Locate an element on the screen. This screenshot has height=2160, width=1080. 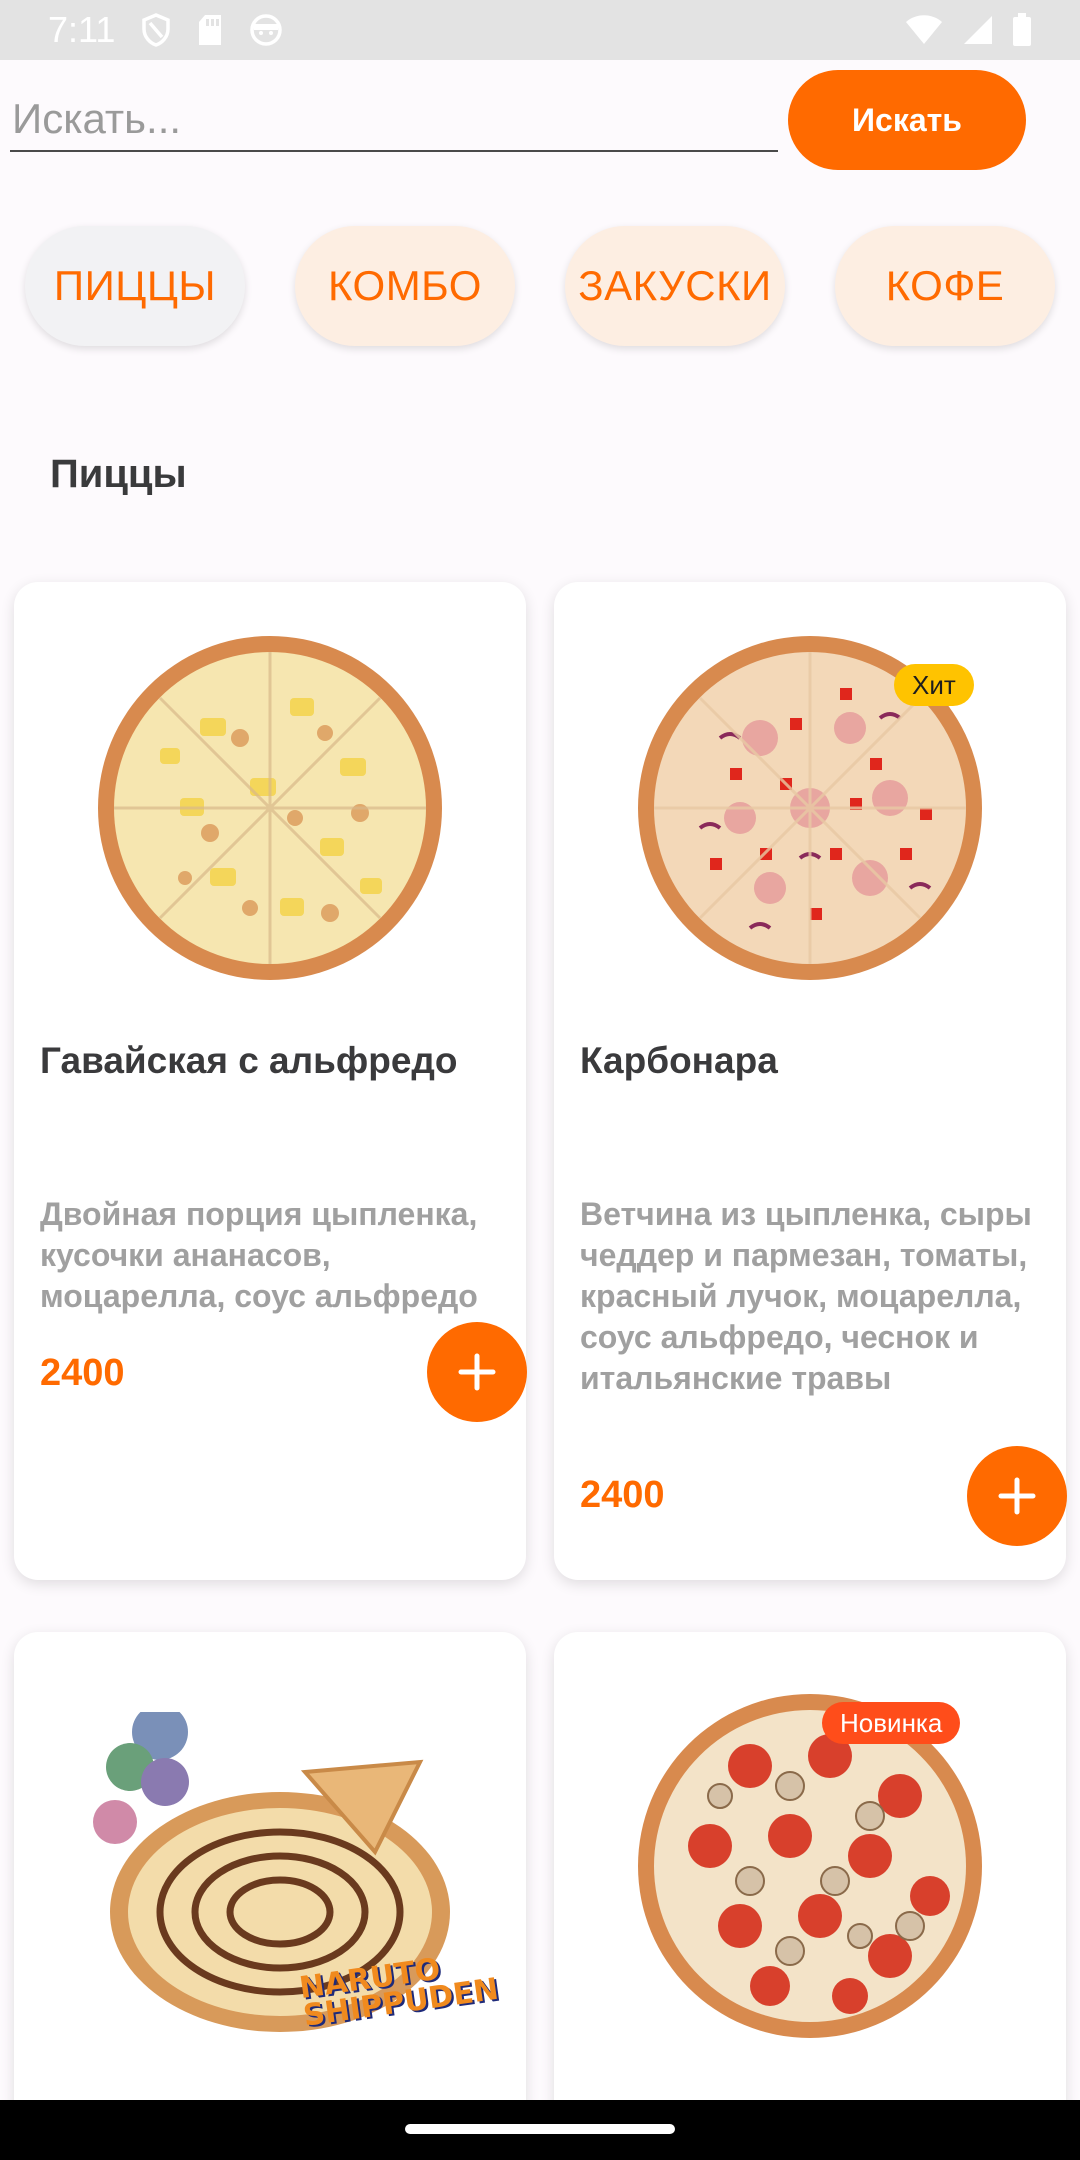
product-name: Карбонара is located at coordinates (679, 1060).